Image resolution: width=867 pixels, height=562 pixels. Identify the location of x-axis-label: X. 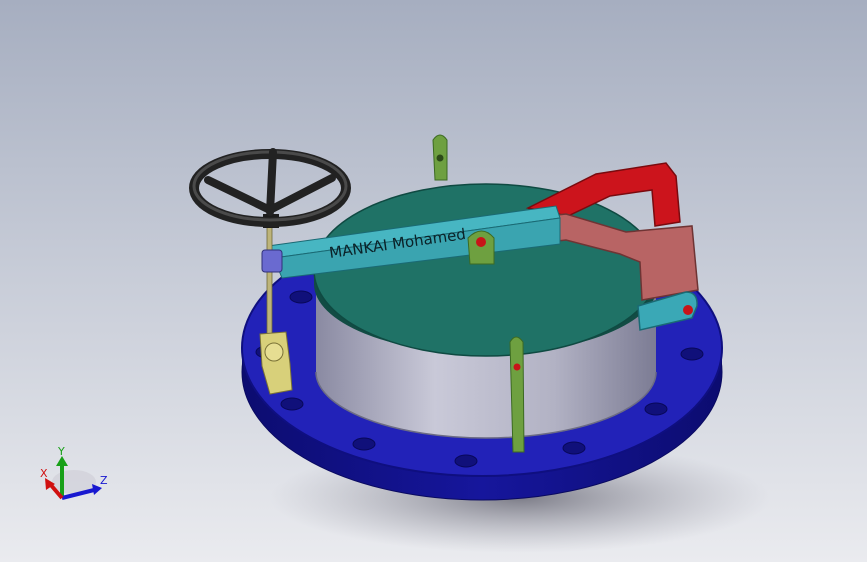
(44, 473).